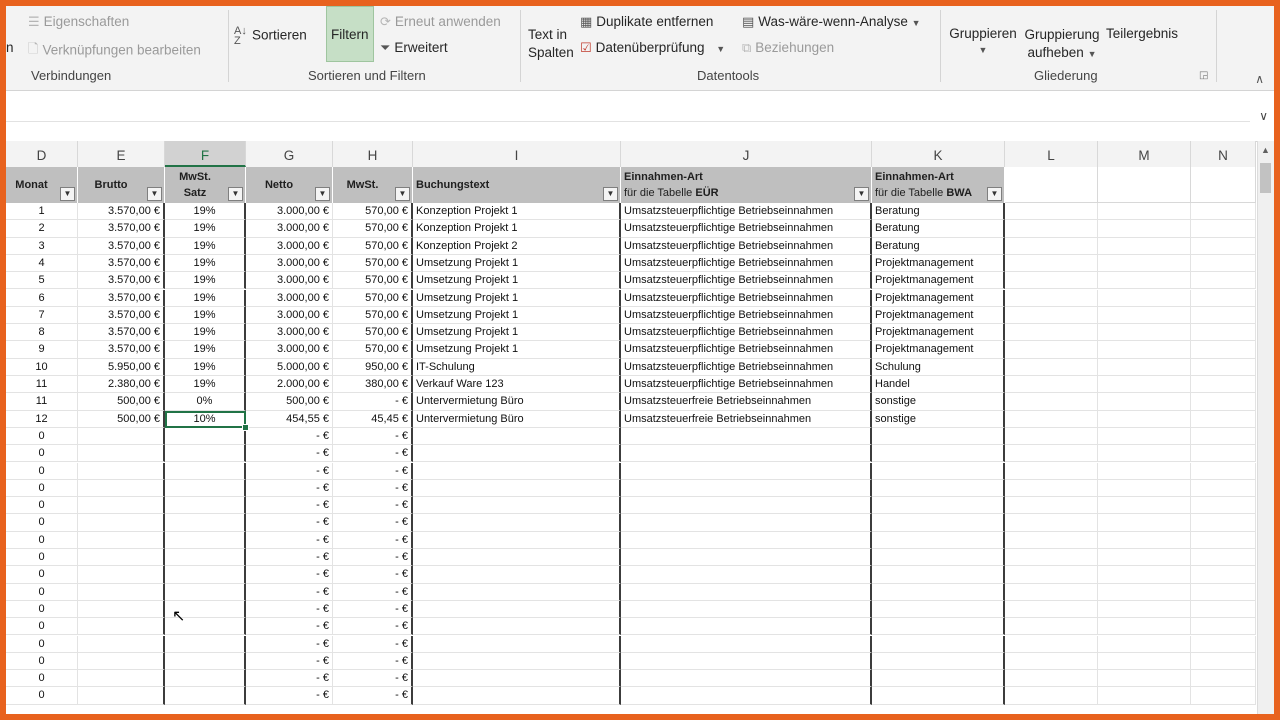 Image resolution: width=1280 pixels, height=720 pixels. Describe the element at coordinates (938, 385) in the screenshot. I see `cell-bwa: Handel` at that location.